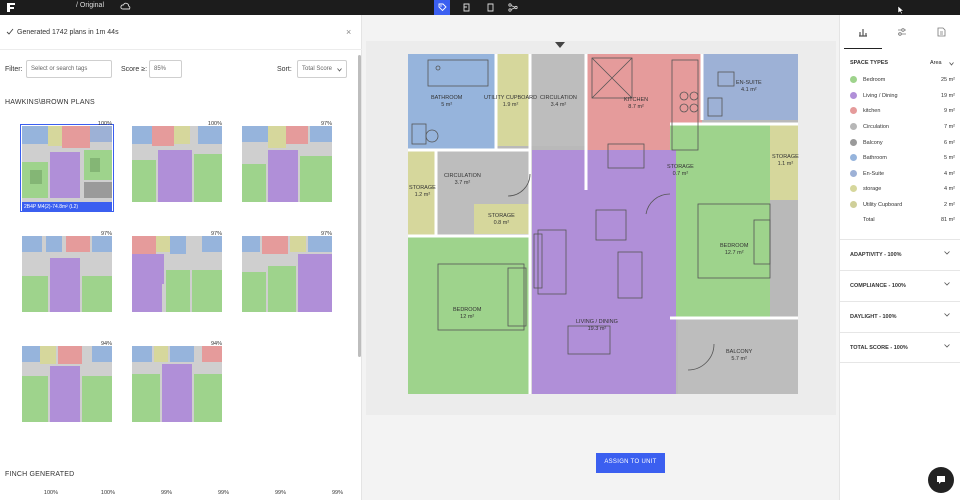  What do you see at coordinates (90, 5) in the screenshot?
I see `breadcrumb: / Original` at bounding box center [90, 5].